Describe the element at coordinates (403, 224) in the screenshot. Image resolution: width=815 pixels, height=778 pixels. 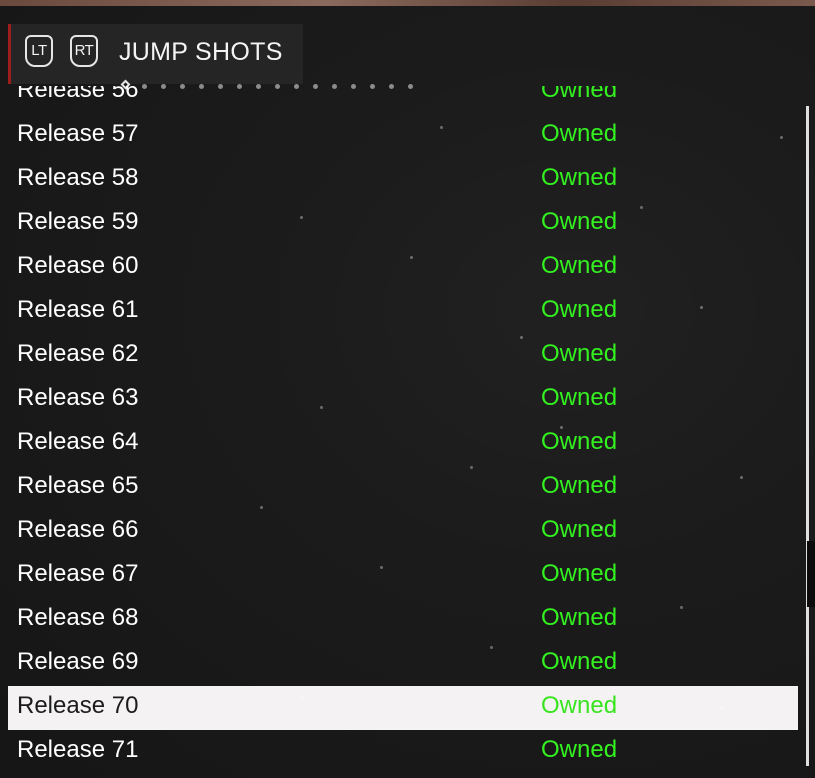
I see `list-item: Release 59 Owned` at that location.